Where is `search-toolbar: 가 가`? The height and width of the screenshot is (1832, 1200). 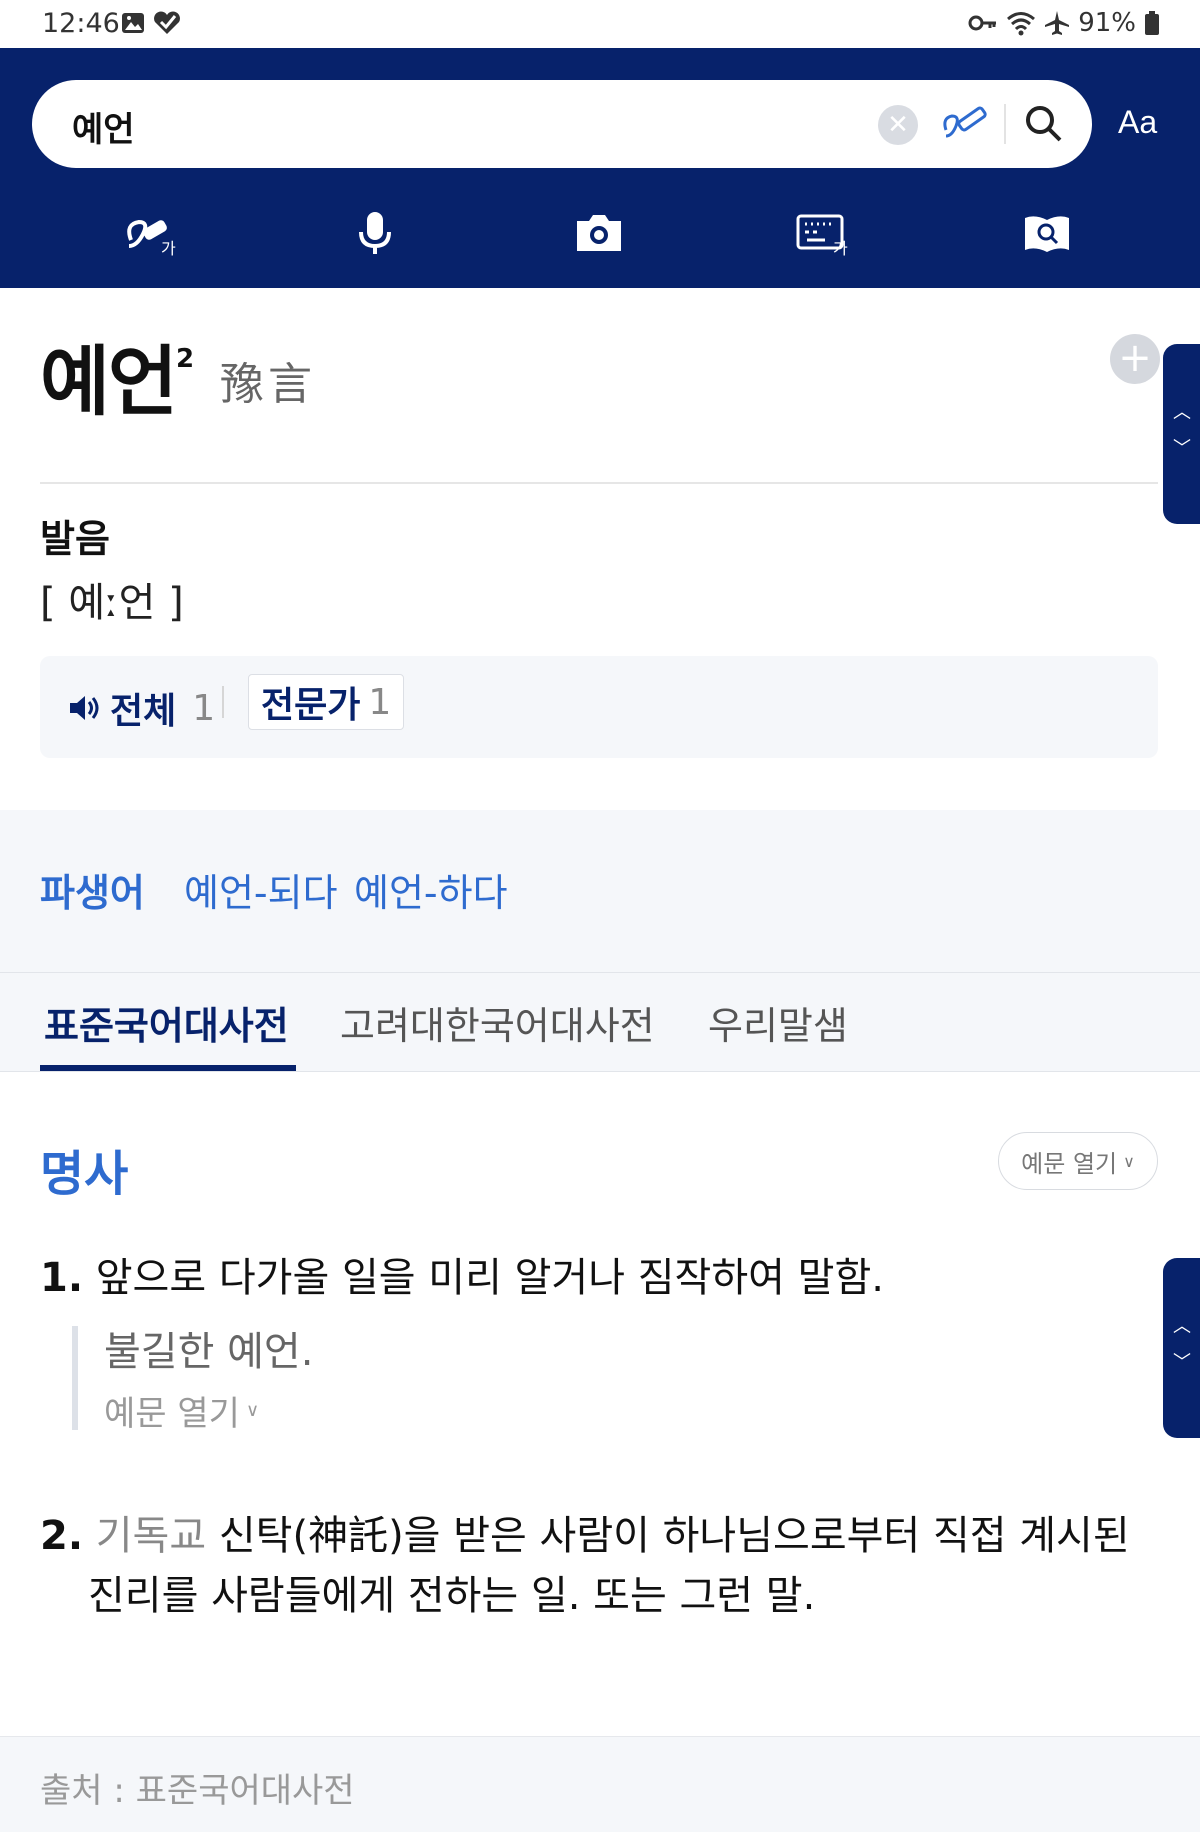
search-toolbar: 가 가 is located at coordinates (600, 233).